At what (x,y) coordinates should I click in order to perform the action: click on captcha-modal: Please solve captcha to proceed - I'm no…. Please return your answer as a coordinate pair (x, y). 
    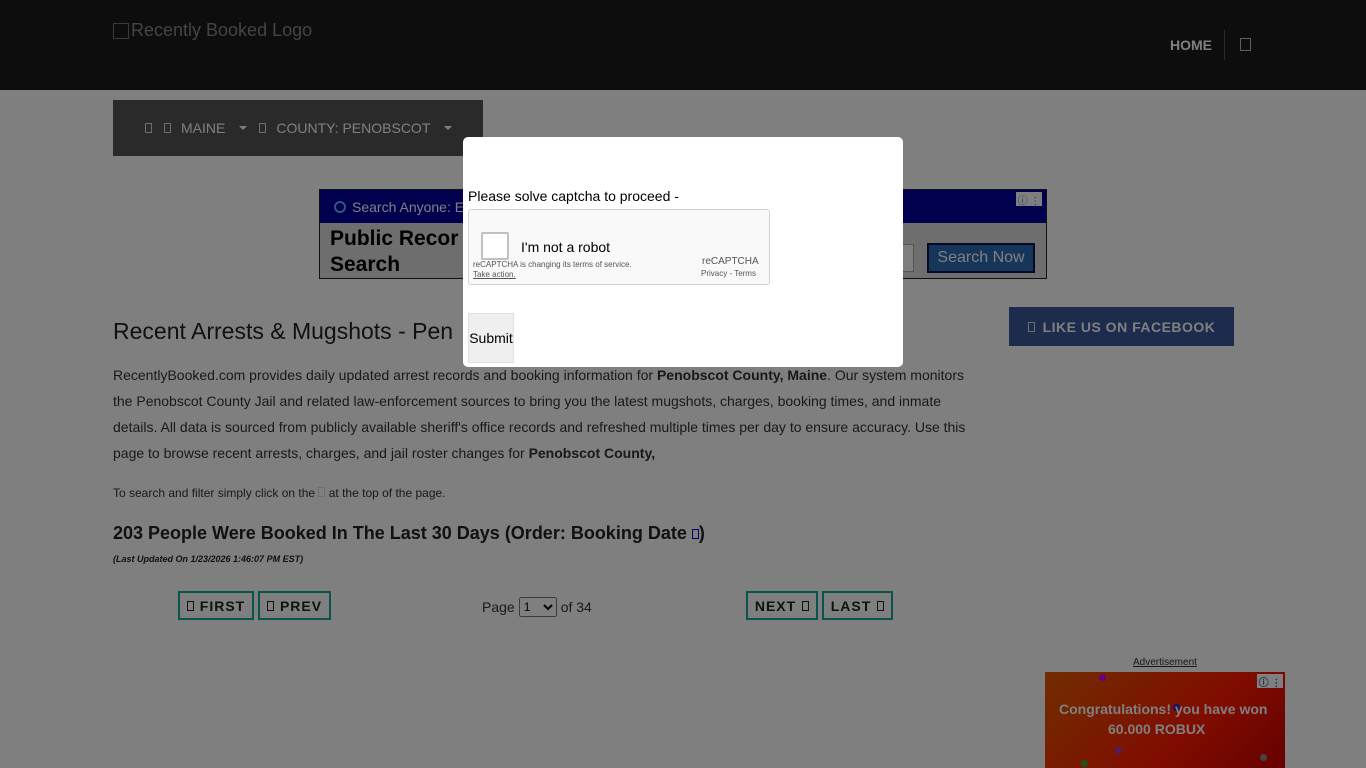
    Looking at the image, I should click on (683, 252).